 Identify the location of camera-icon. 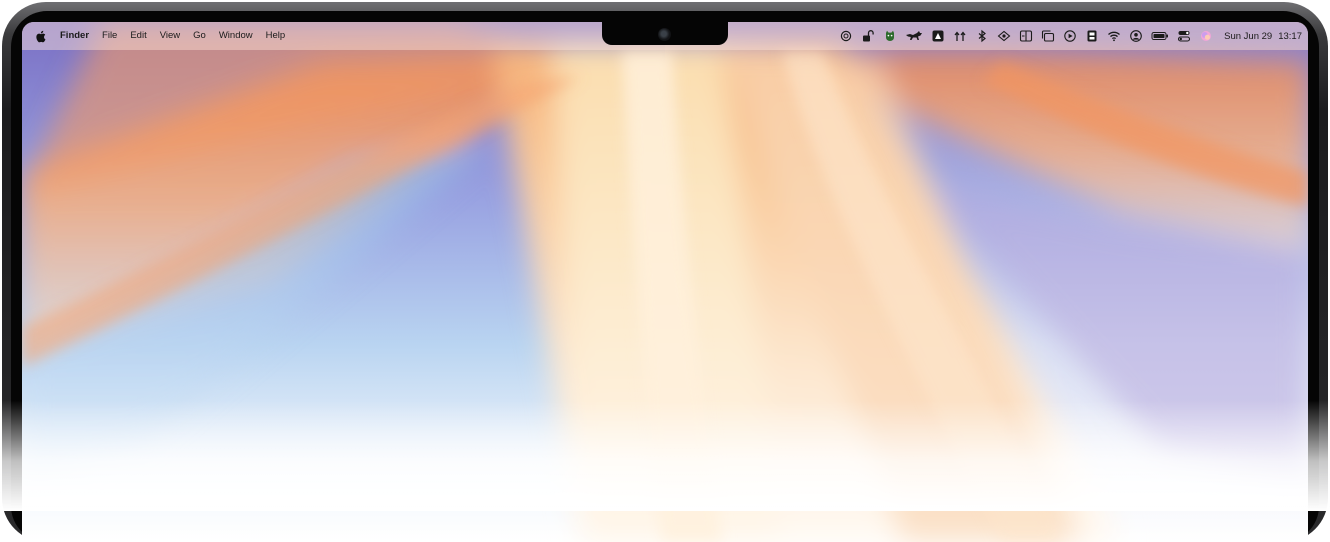
(664, 34).